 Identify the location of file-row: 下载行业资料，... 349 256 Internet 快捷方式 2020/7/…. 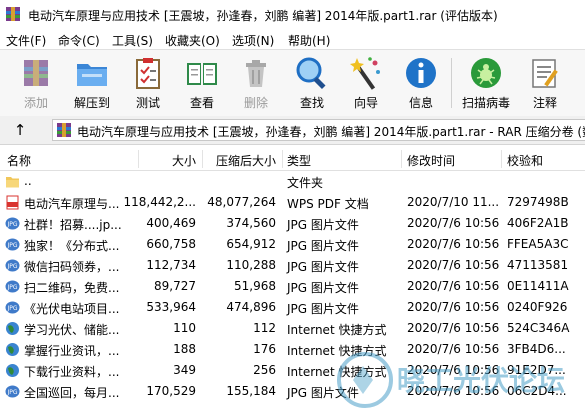
(292, 370).